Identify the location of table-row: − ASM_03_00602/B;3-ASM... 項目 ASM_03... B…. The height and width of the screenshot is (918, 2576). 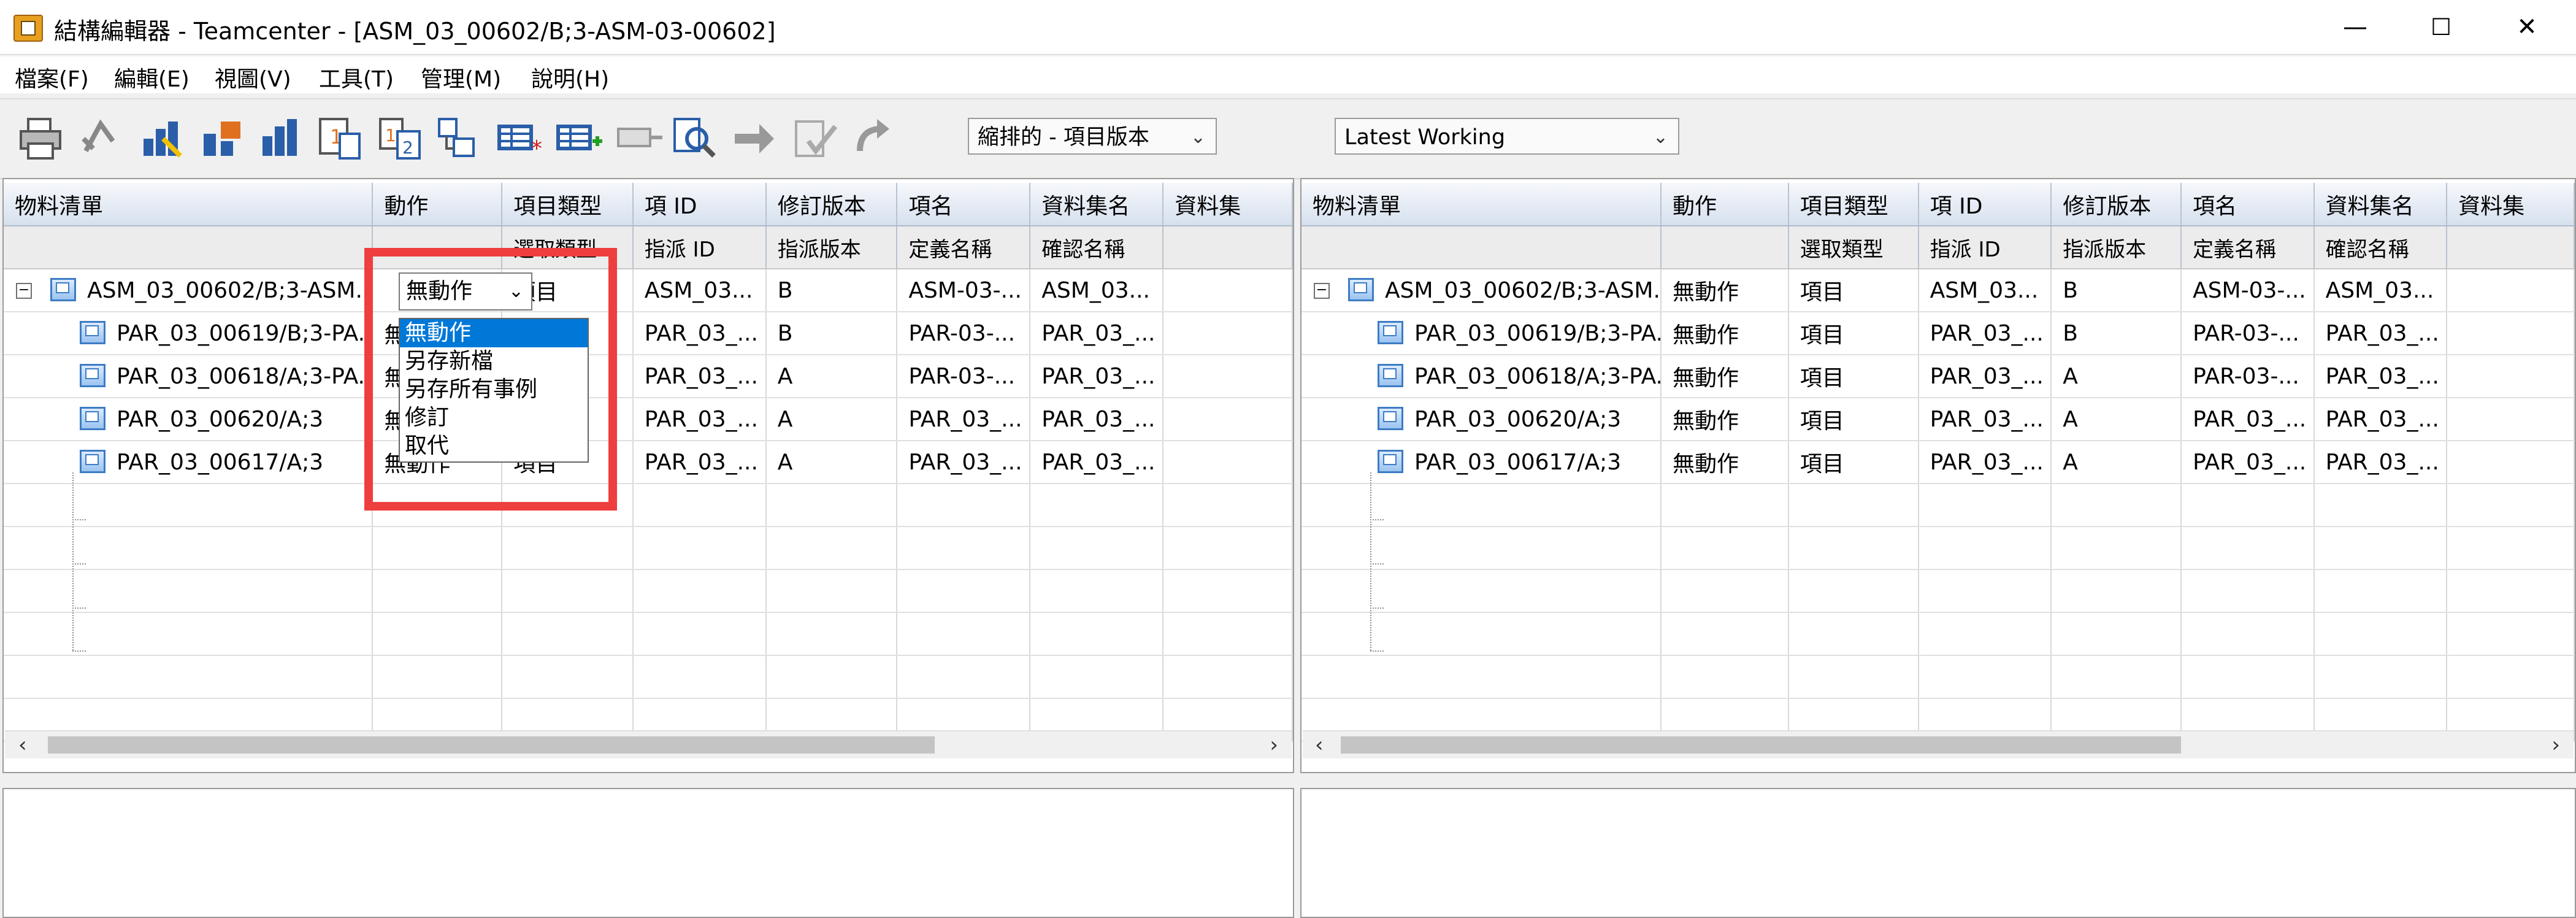
(648, 290).